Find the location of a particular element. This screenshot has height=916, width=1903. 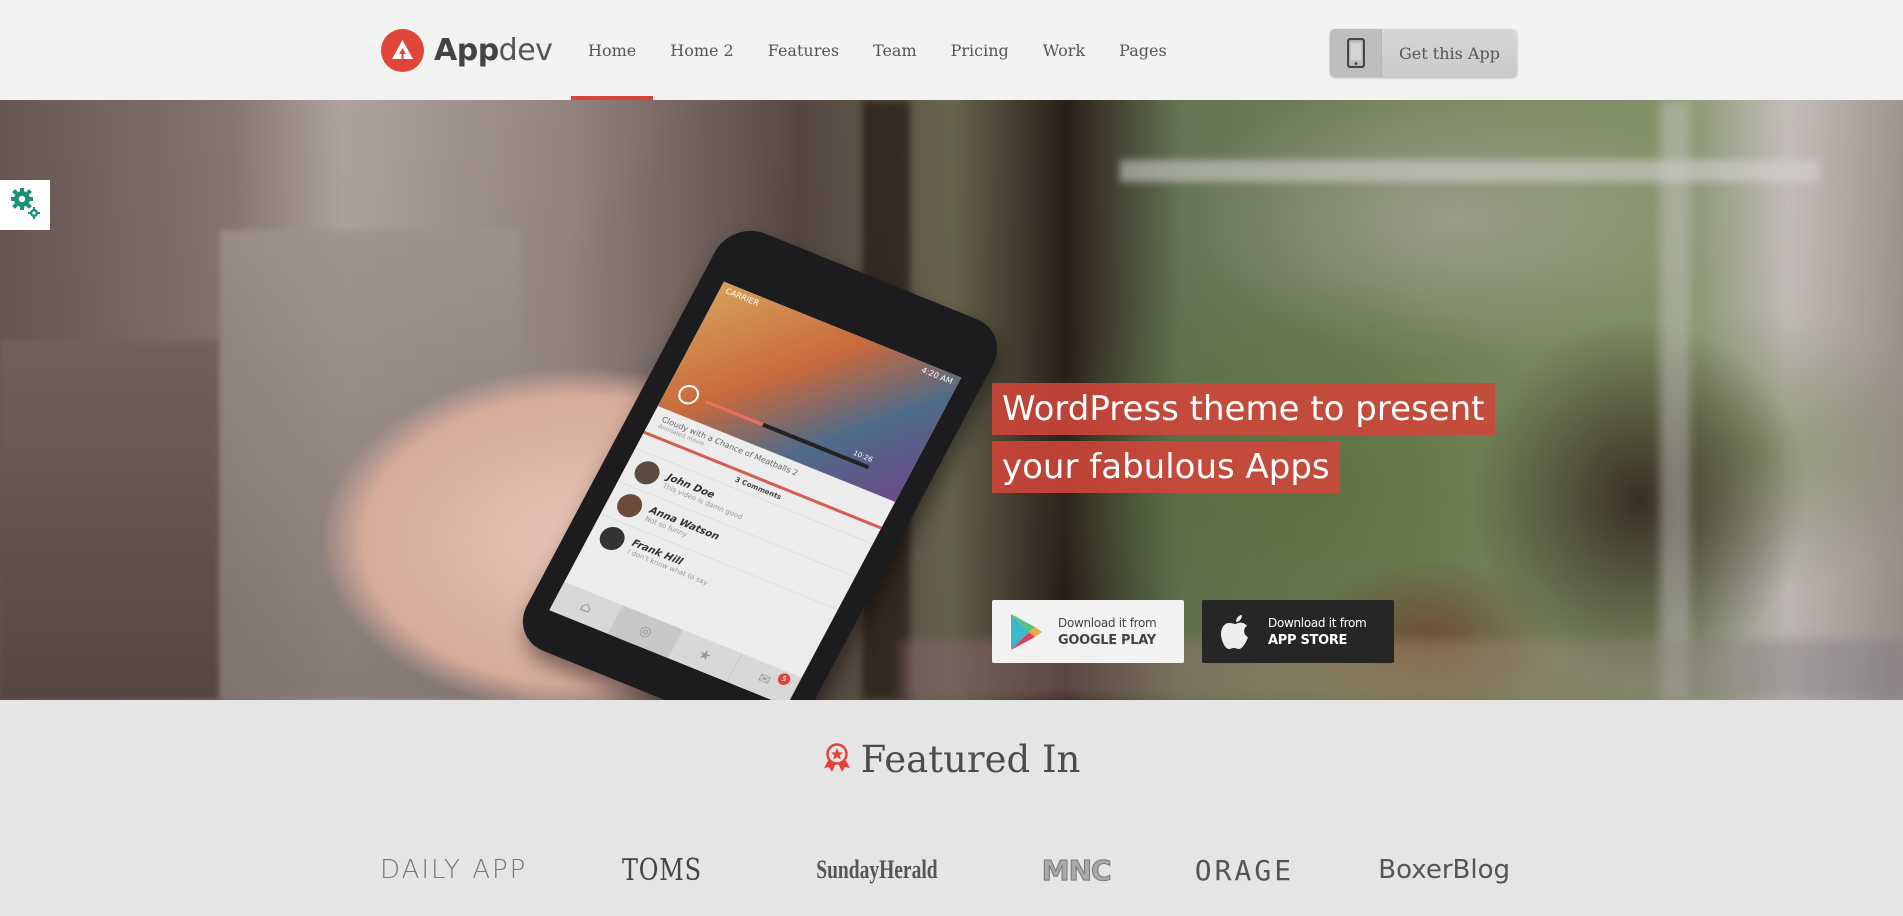

app-store-label: APP STORE is located at coordinates (1308, 640).